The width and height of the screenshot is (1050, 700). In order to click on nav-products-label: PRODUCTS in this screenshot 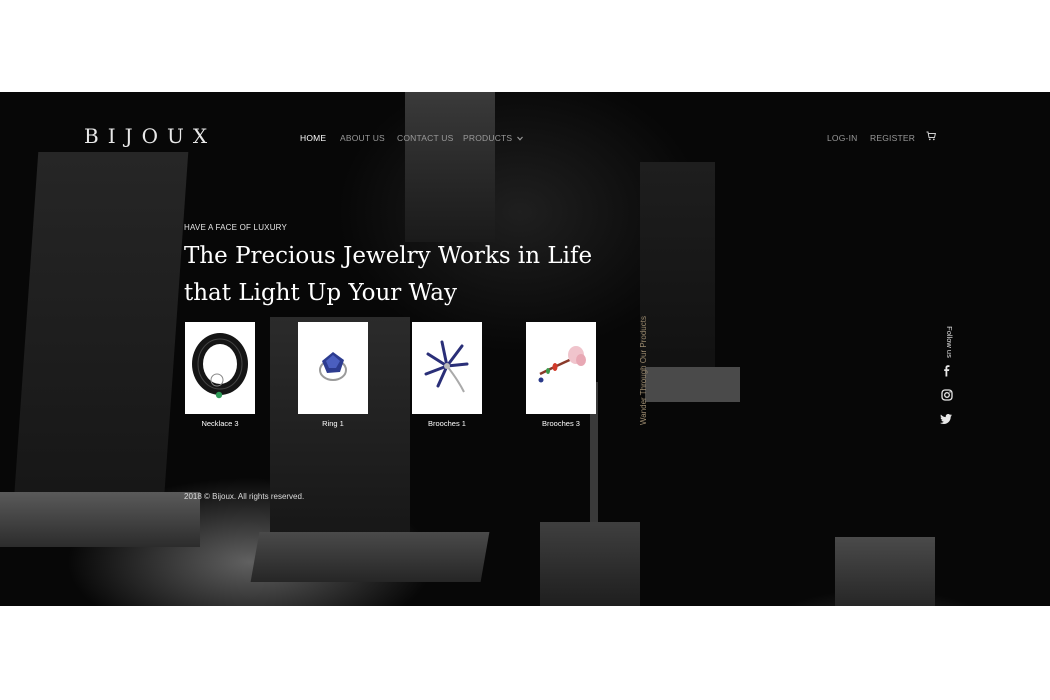, I will do `click(488, 138)`.